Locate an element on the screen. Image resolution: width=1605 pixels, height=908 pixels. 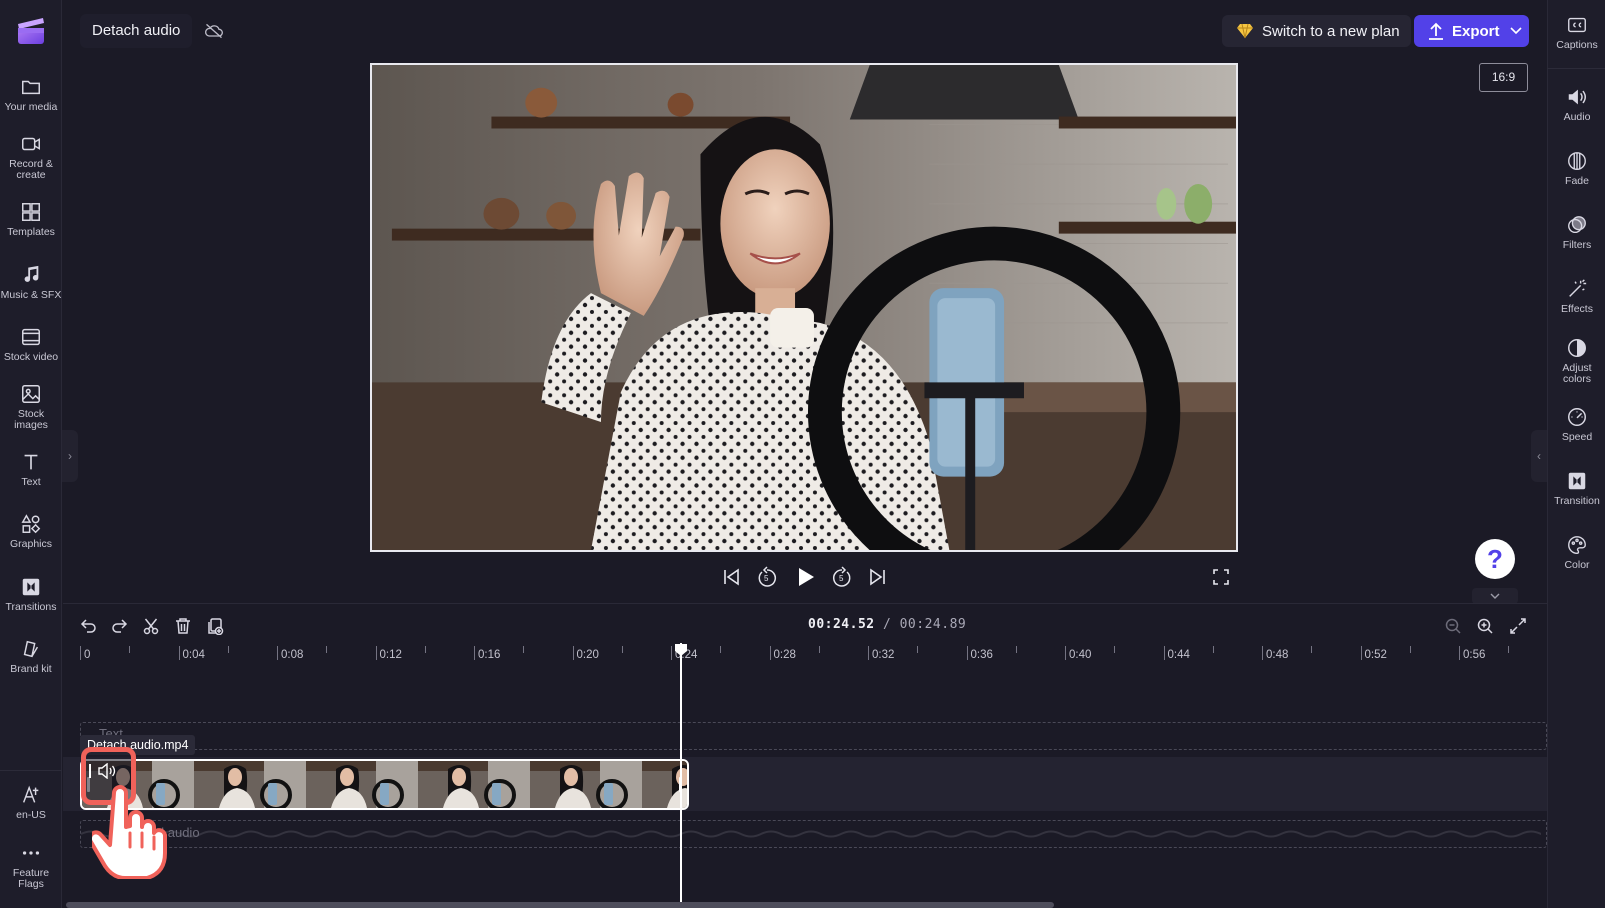
panel-captions: Captions is located at coordinates (1576, 32).